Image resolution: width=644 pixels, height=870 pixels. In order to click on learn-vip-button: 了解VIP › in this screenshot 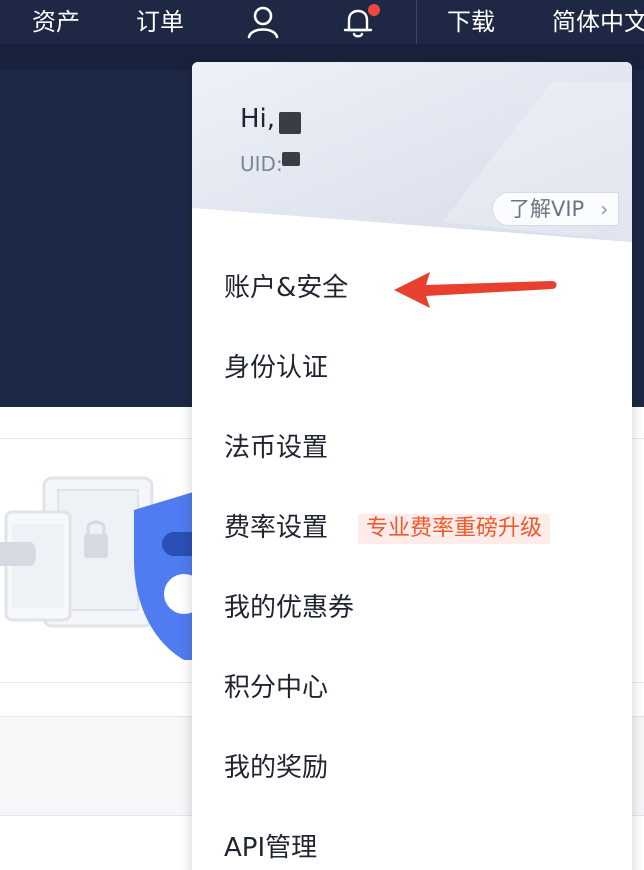, I will do `click(556, 209)`.